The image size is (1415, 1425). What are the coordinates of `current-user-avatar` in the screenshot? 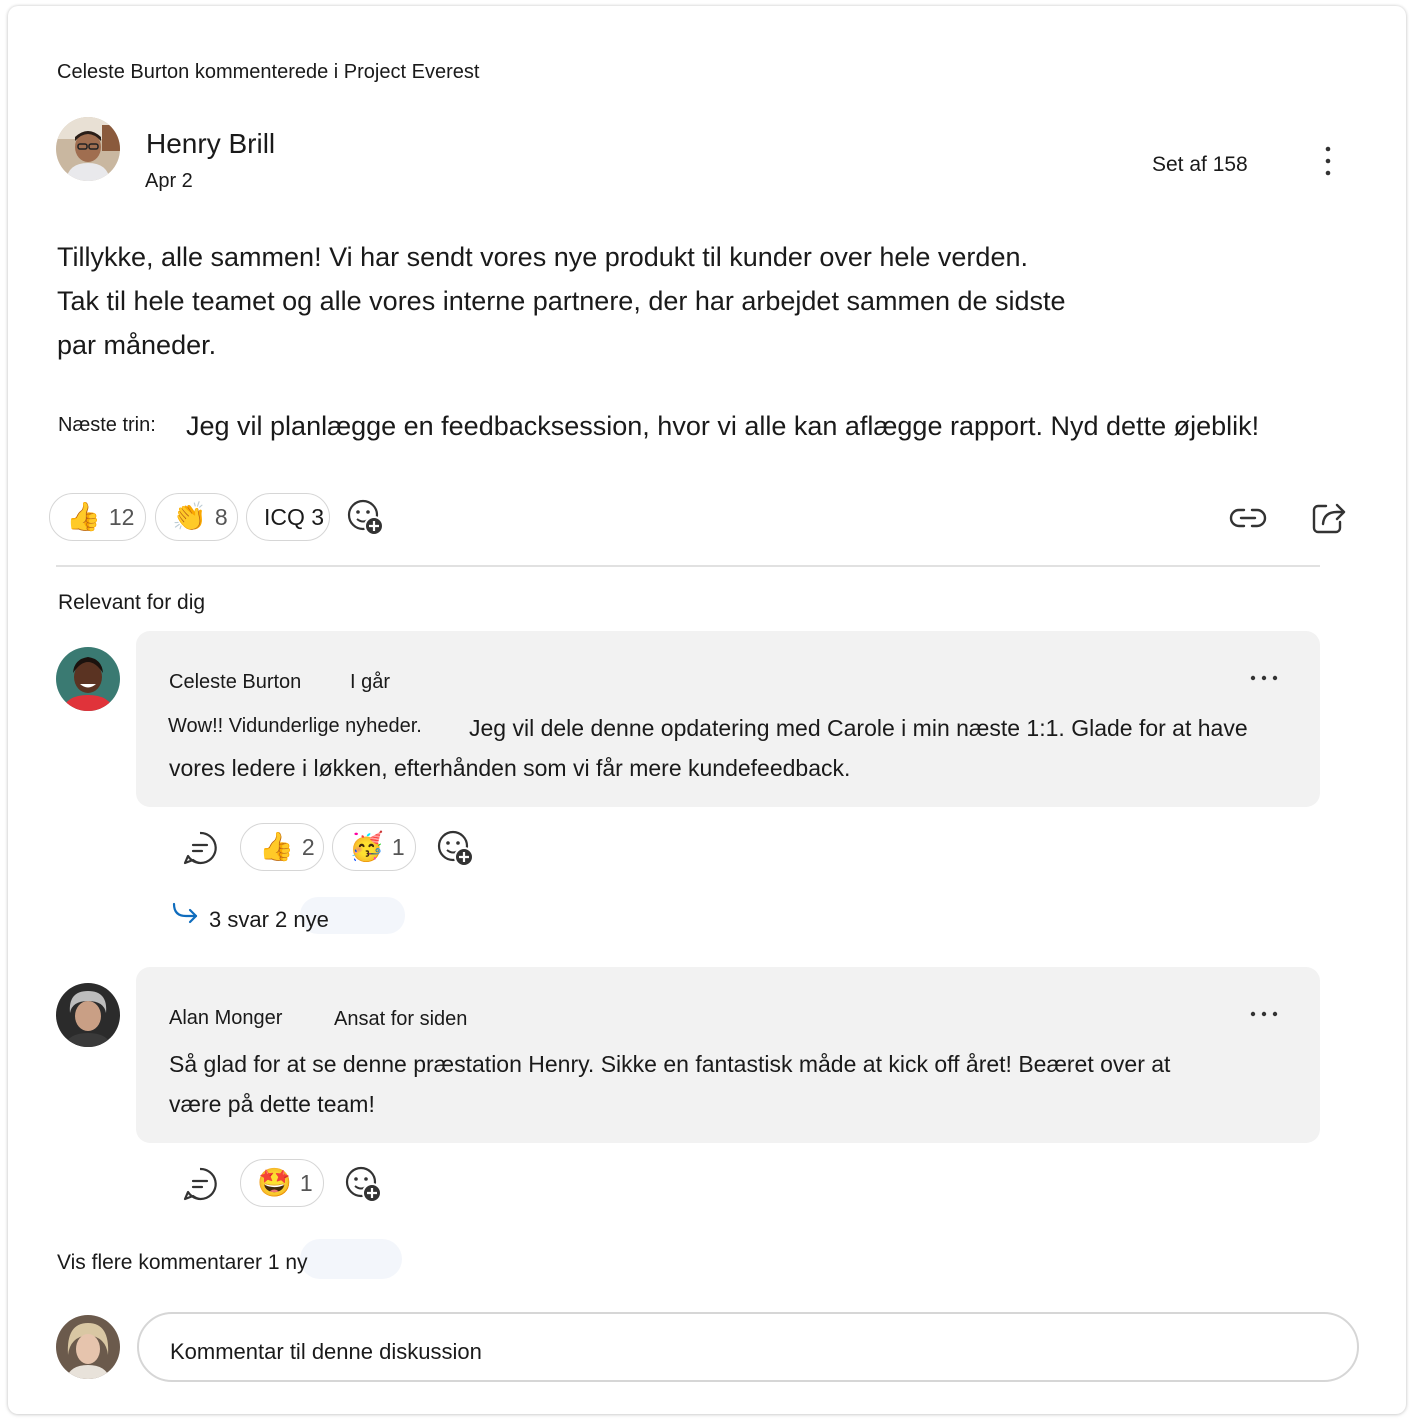 It's located at (88, 1347).